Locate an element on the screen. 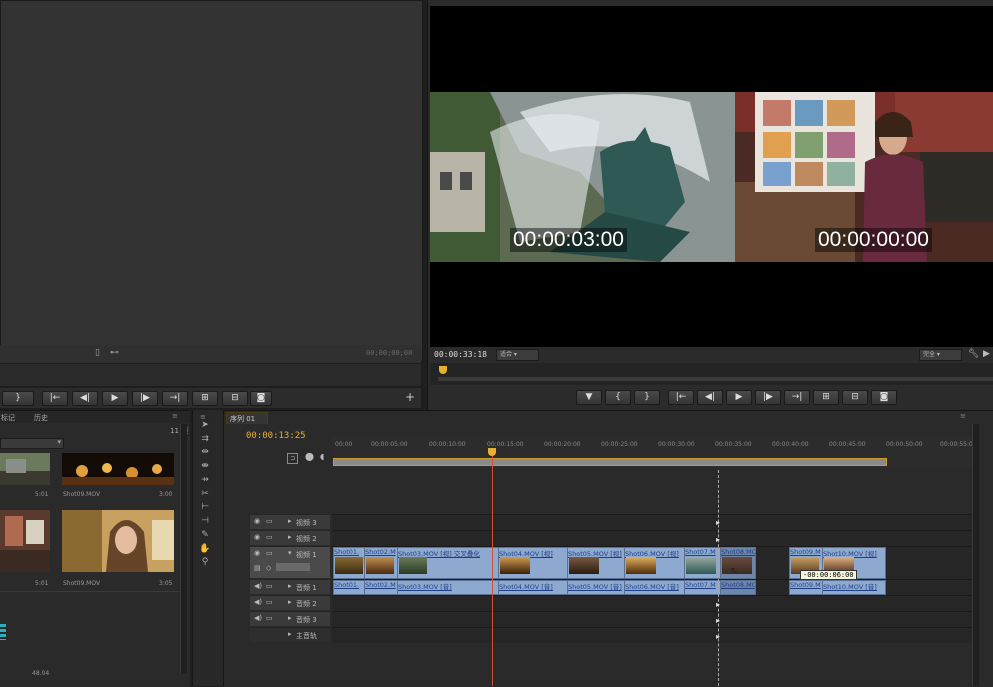 The height and width of the screenshot is (687, 993). safe-margins-icon: ▯ is located at coordinates (97, 353).